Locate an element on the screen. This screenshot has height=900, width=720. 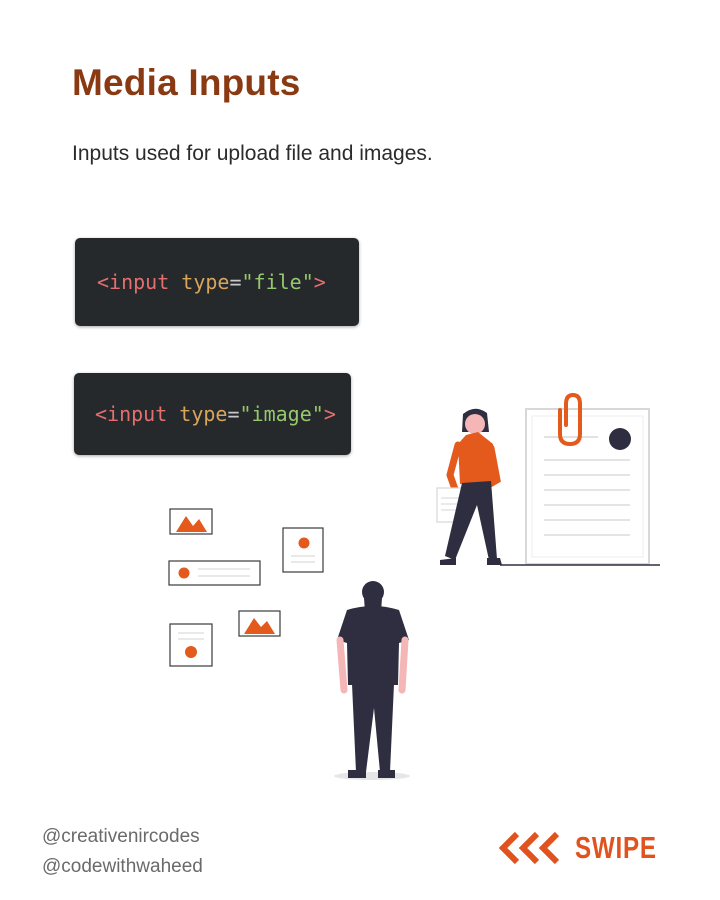
avatar-card-icon is located at coordinates (303, 550).